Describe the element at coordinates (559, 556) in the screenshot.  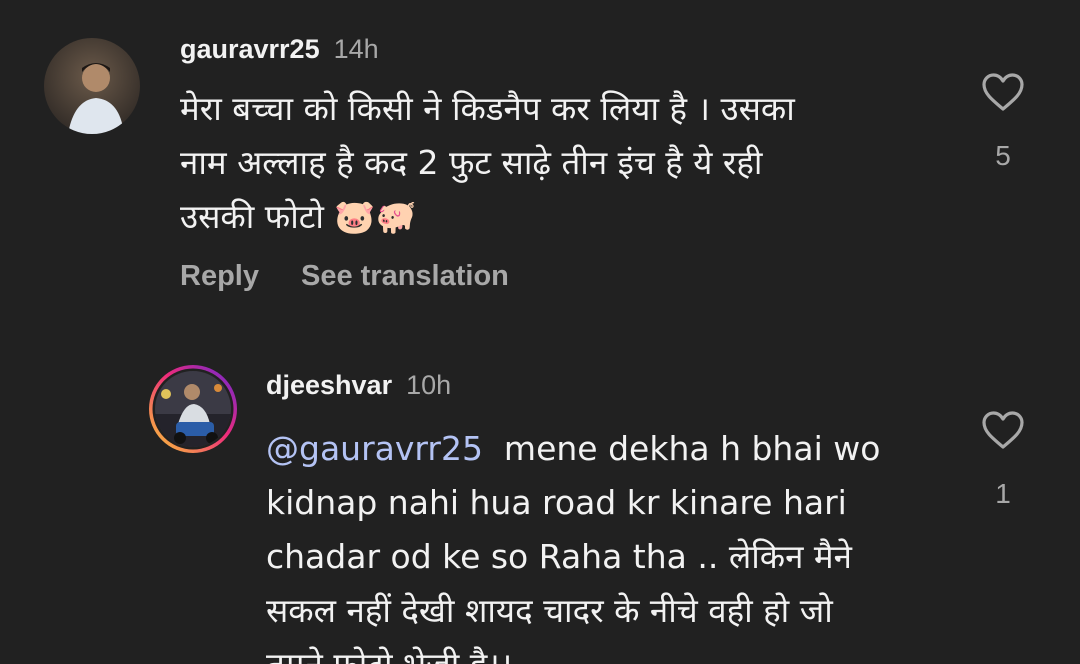
I see `comment-line: chadar od ke so Raha tha .. लेकिन मैने` at that location.